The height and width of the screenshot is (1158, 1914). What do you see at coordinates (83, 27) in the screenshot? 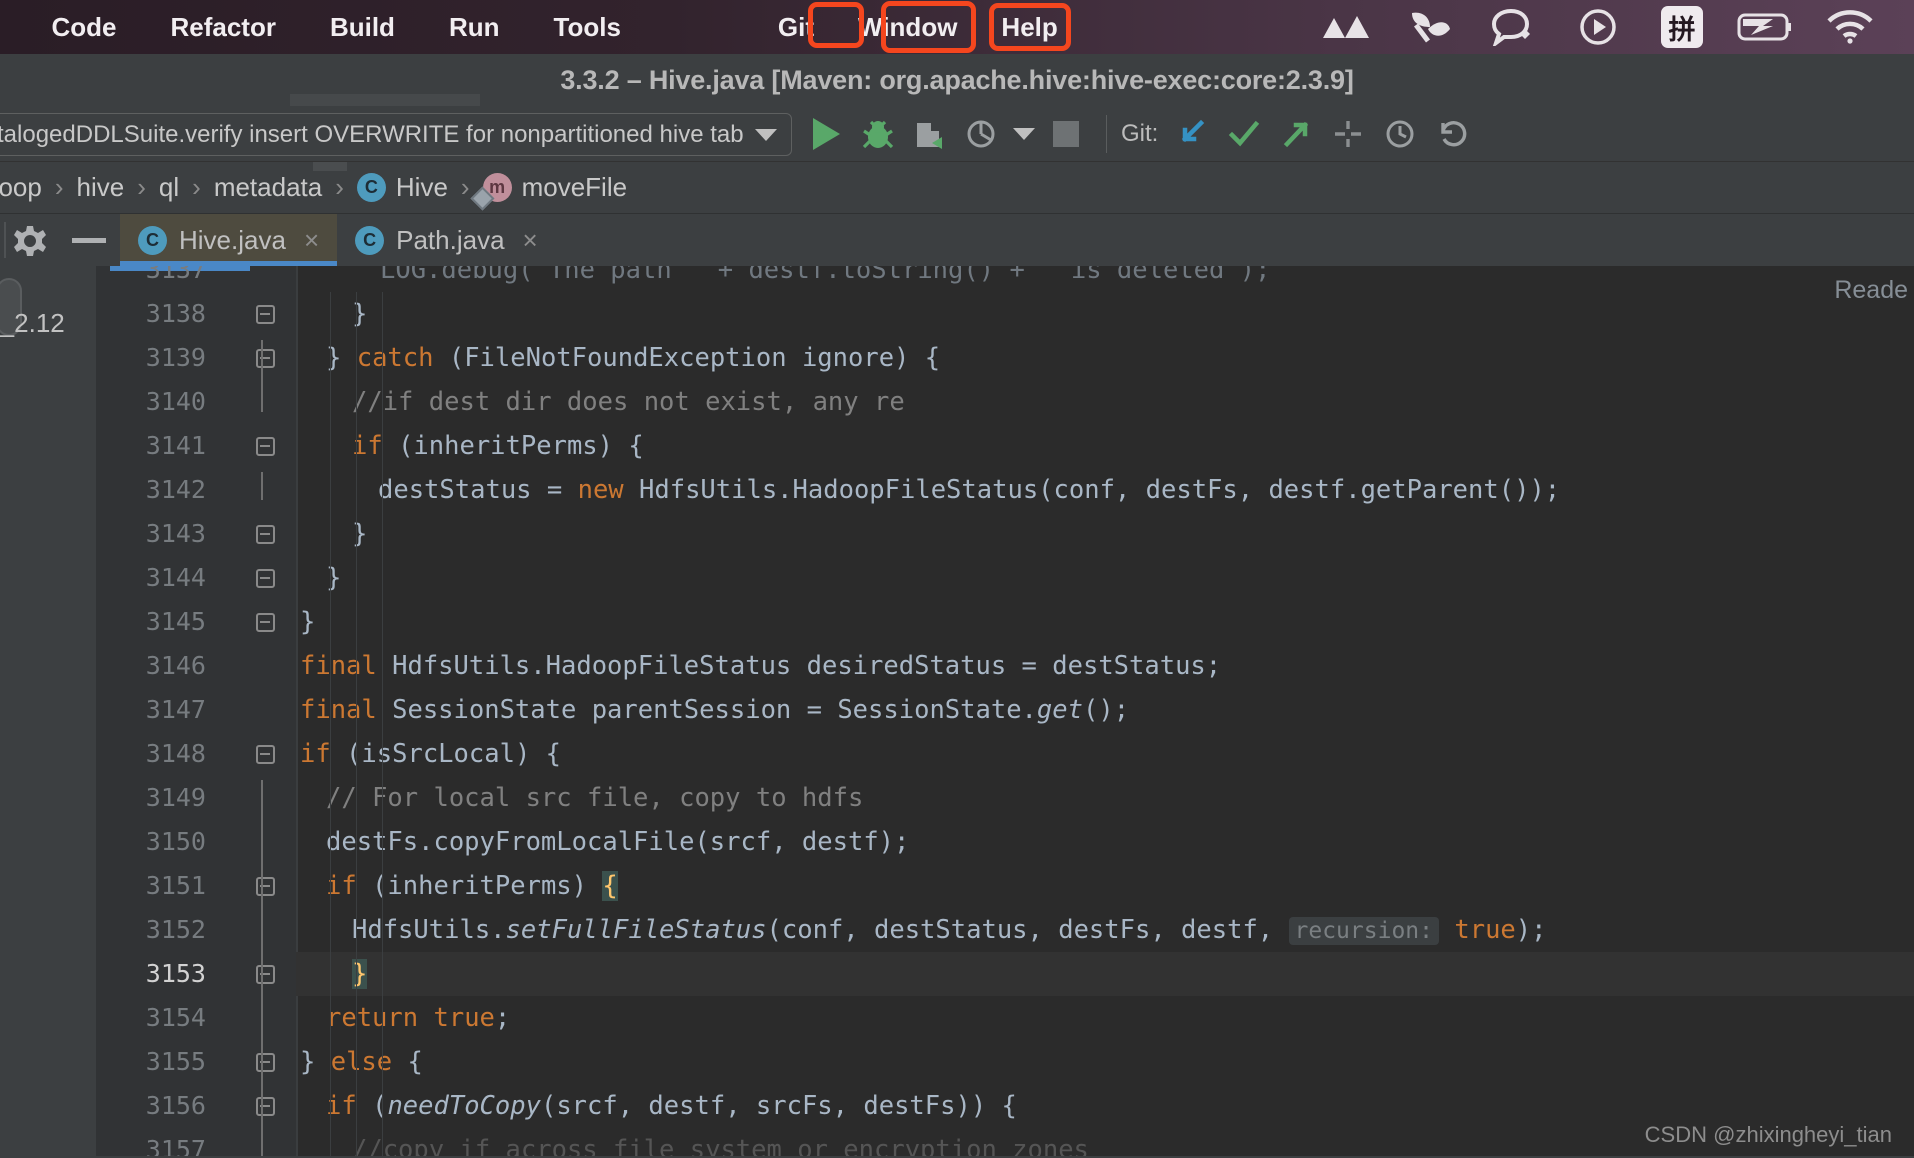
I see `menu-item-code: Code` at bounding box center [83, 27].